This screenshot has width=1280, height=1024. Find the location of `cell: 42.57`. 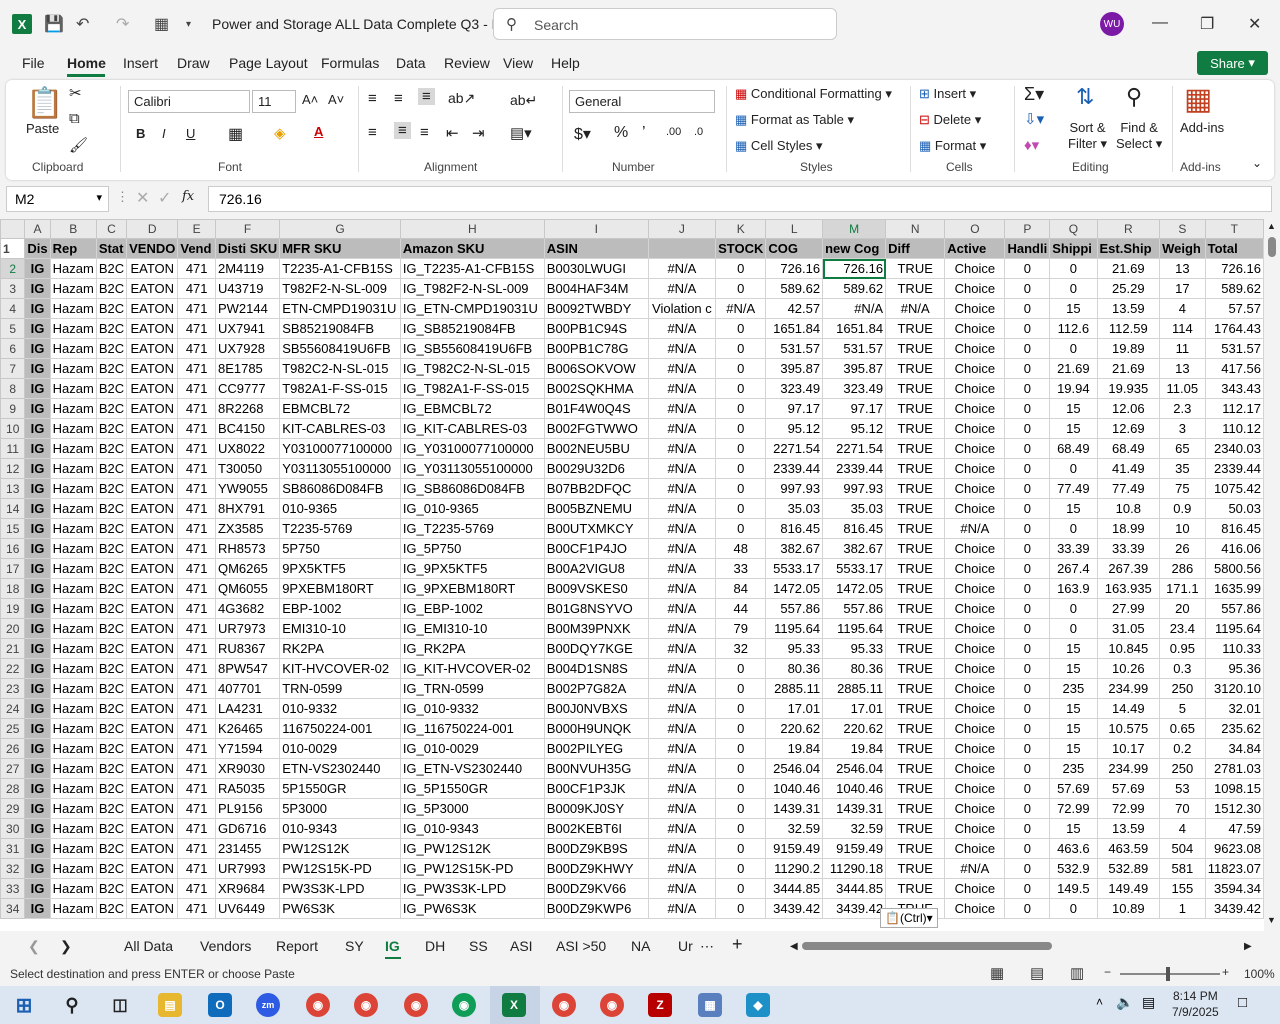

cell: 42.57 is located at coordinates (794, 308).